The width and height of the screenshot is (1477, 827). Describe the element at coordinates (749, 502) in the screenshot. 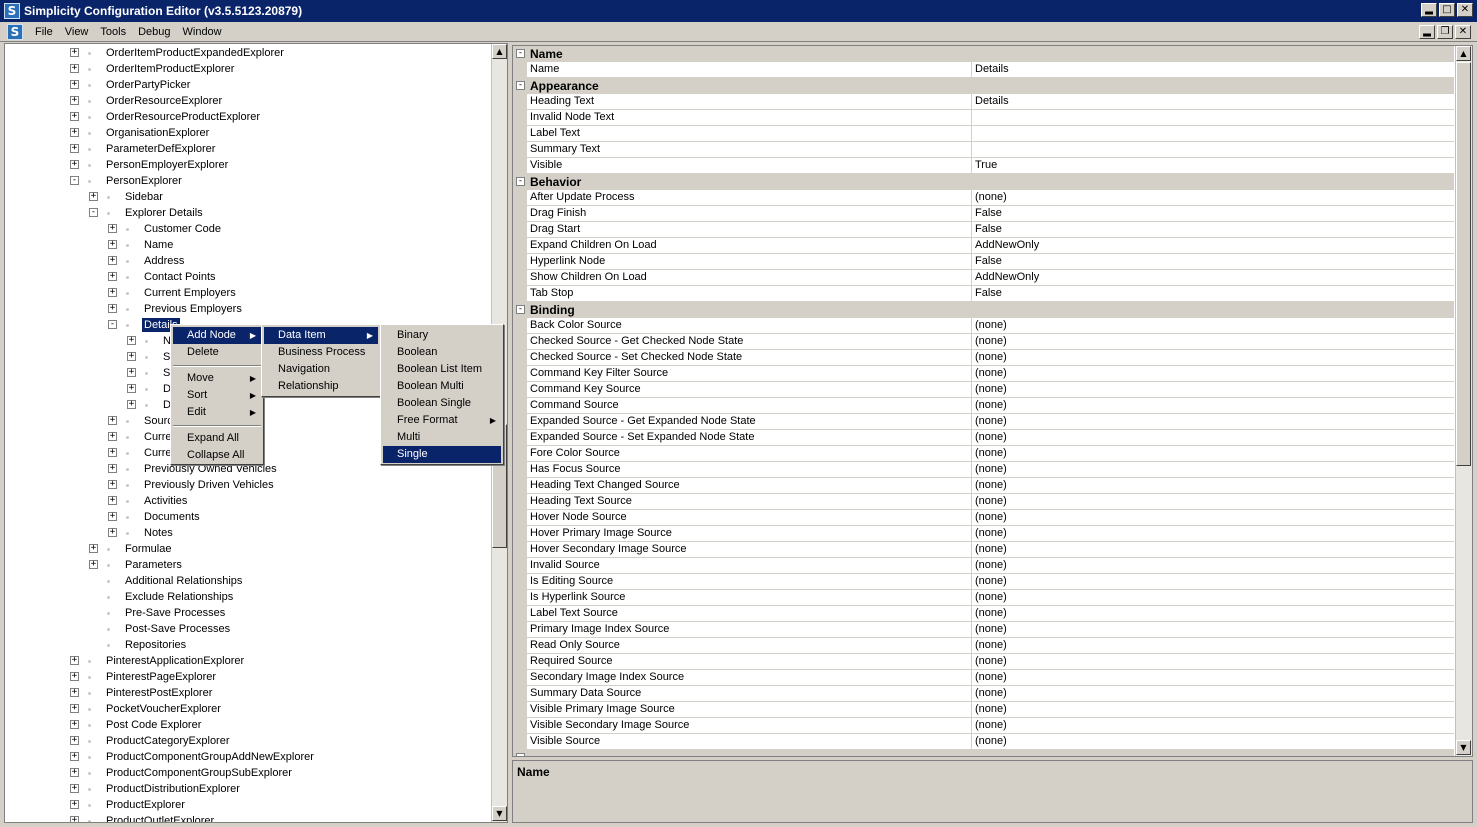

I see `property-name: Heading Text Source` at that location.